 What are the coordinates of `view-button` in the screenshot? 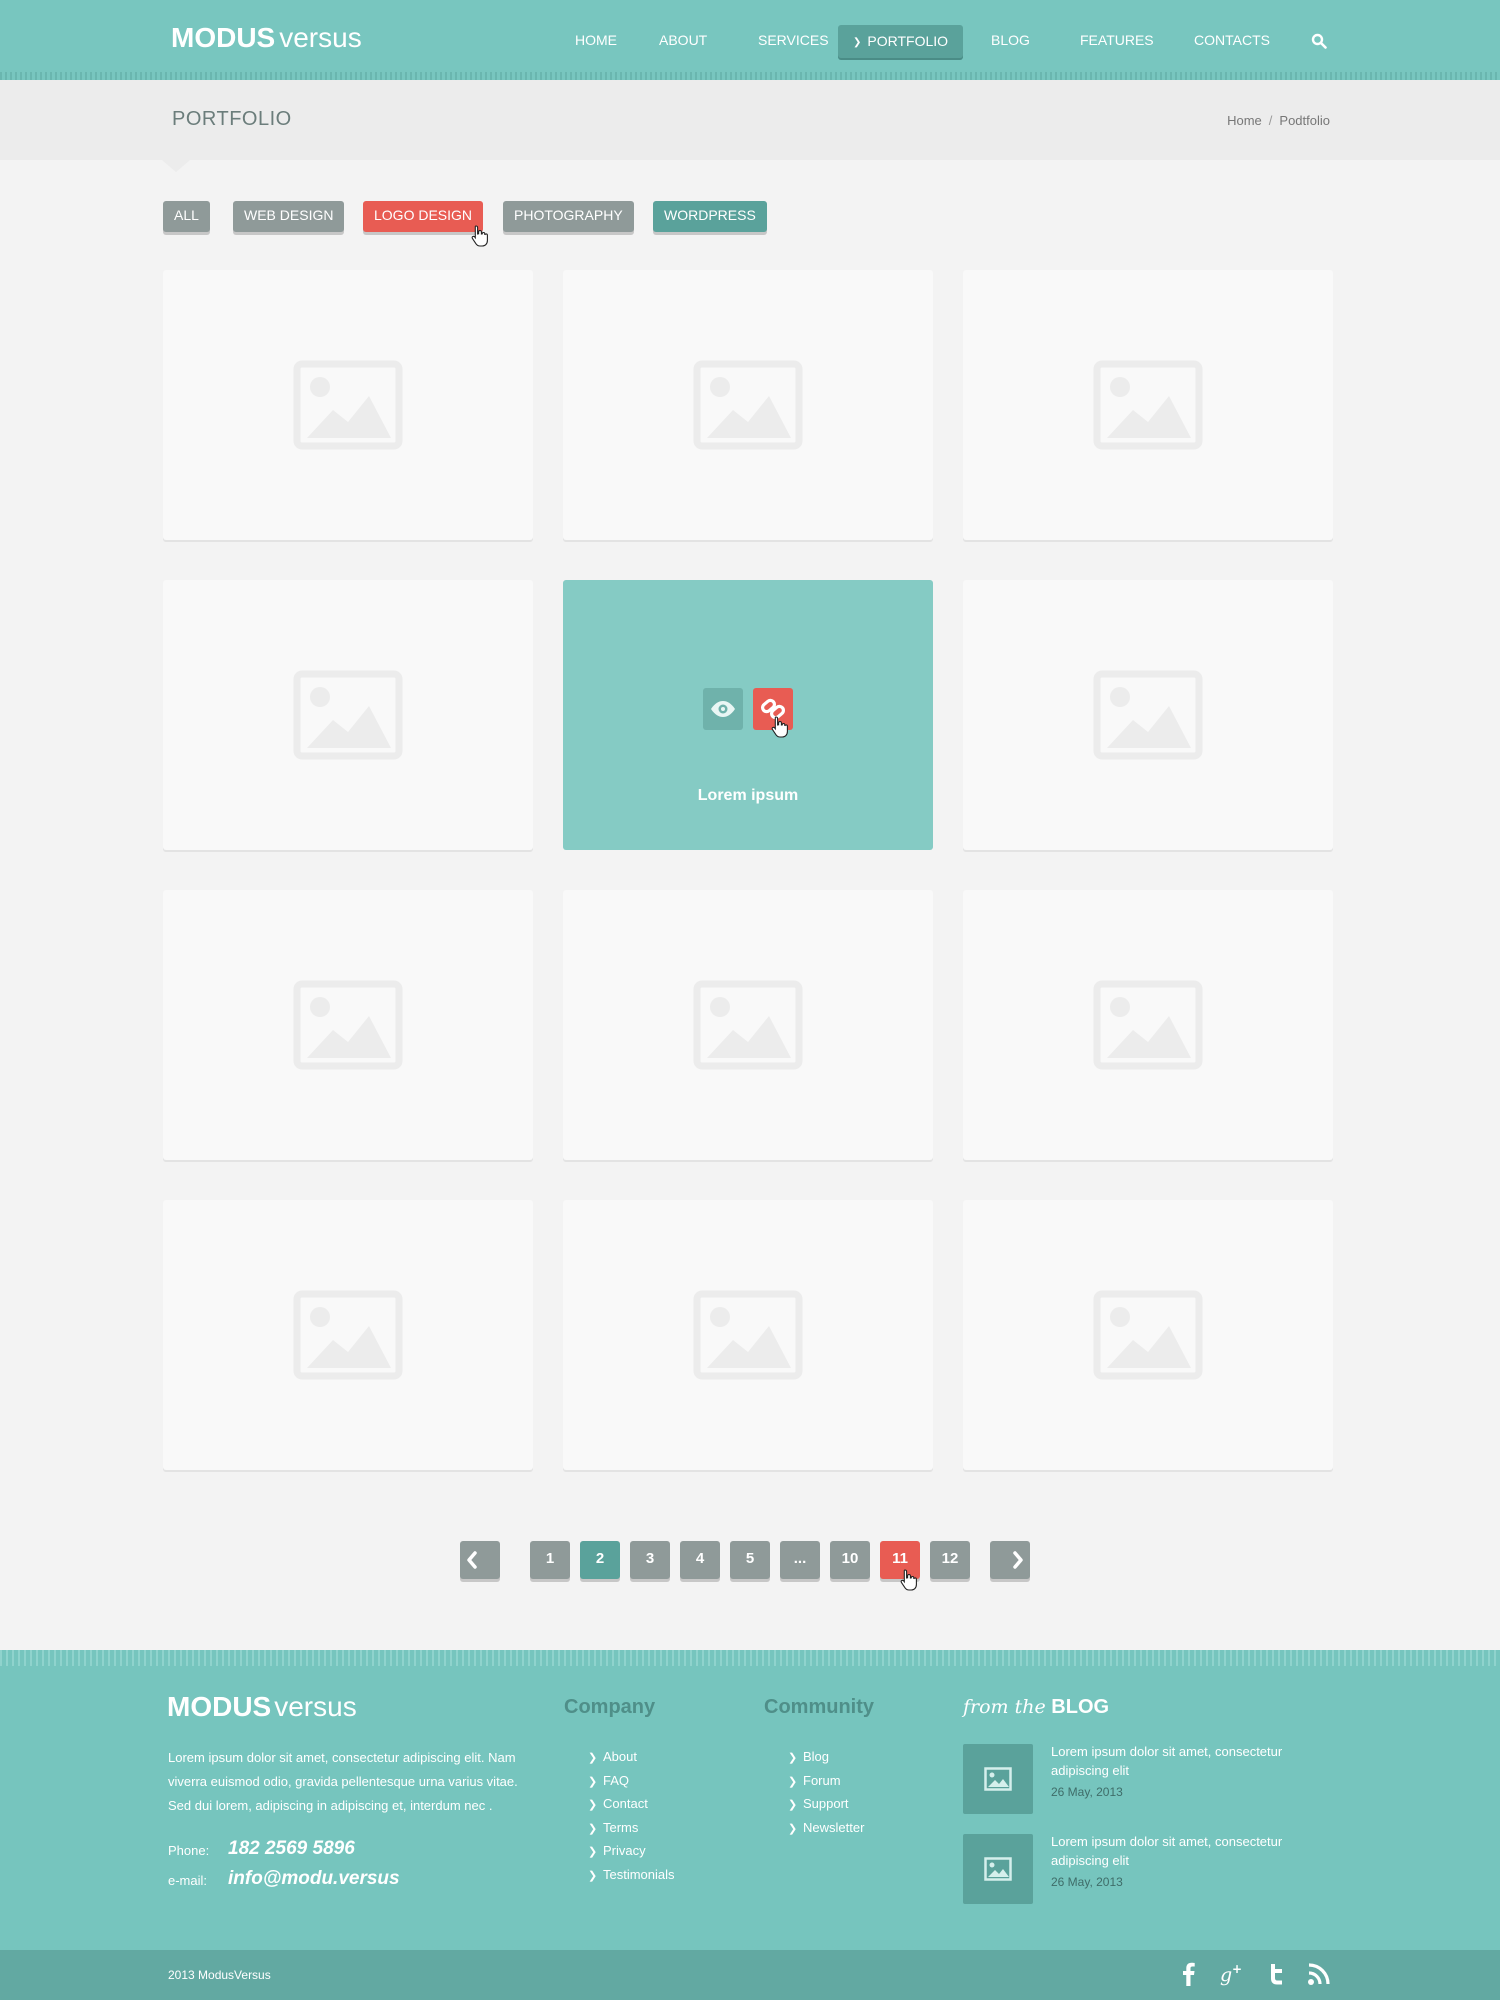 It's located at (723, 709).